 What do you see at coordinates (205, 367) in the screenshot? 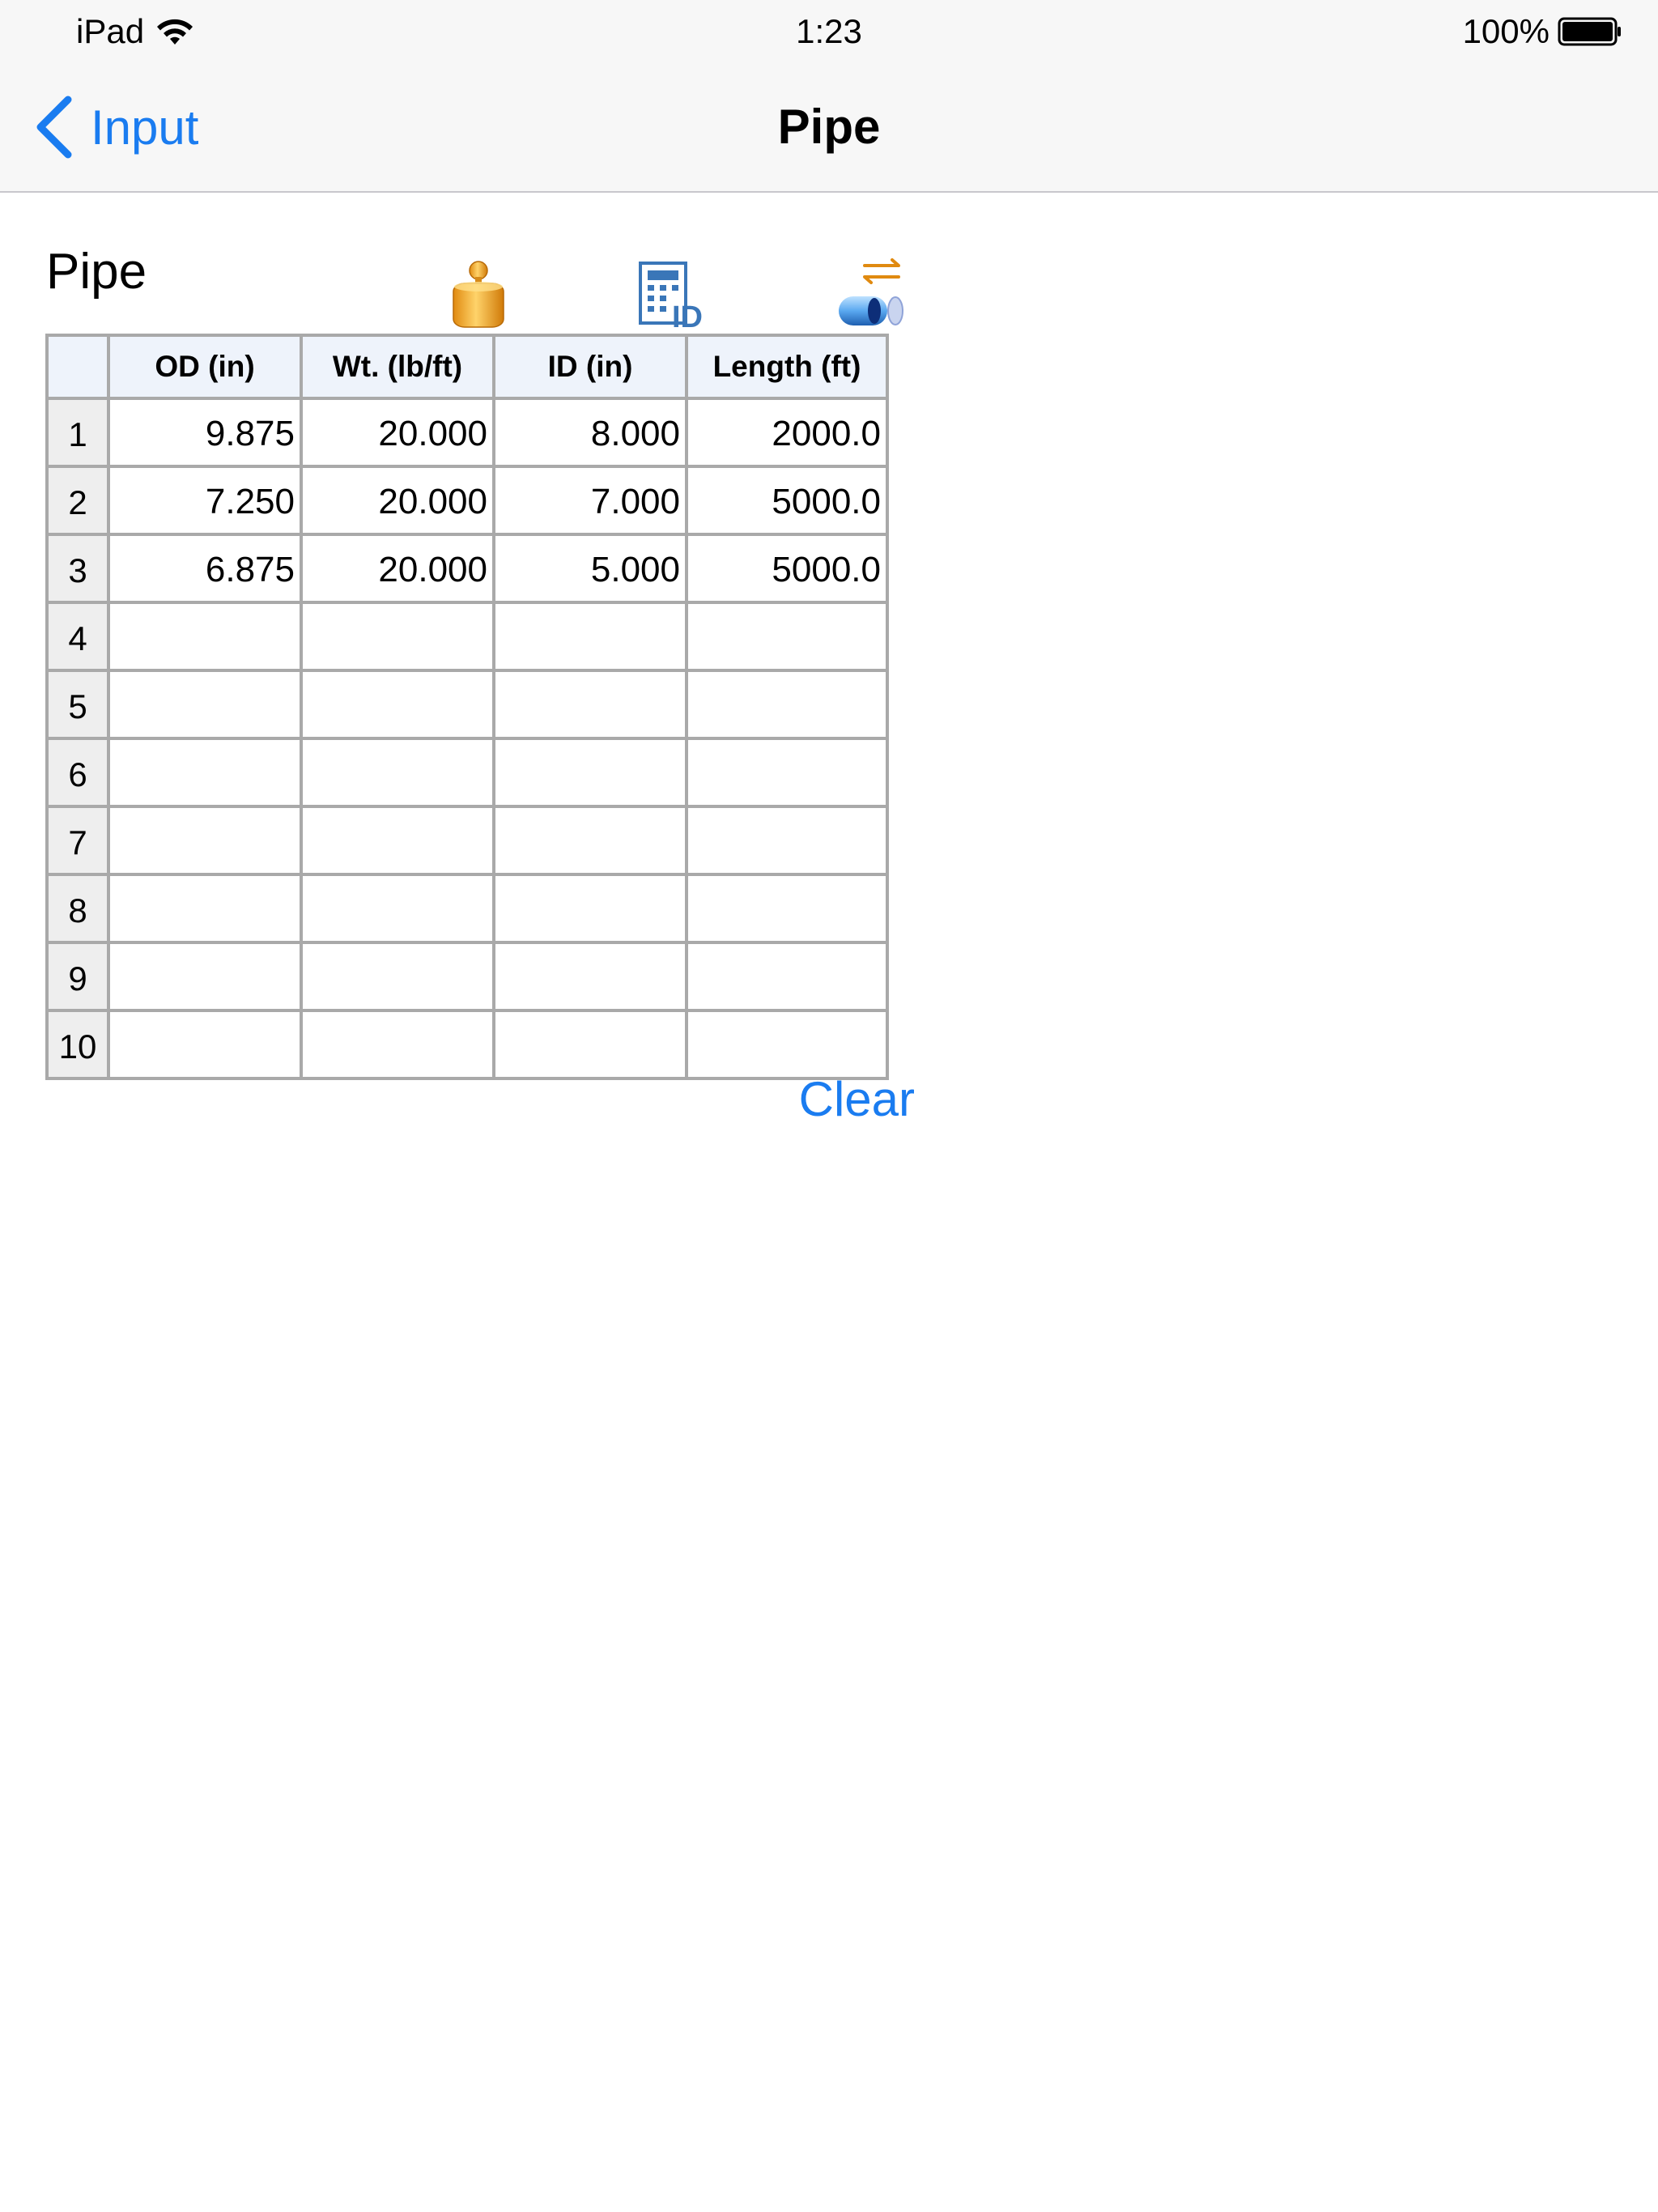
I see `column-header-od: OD (in)` at bounding box center [205, 367].